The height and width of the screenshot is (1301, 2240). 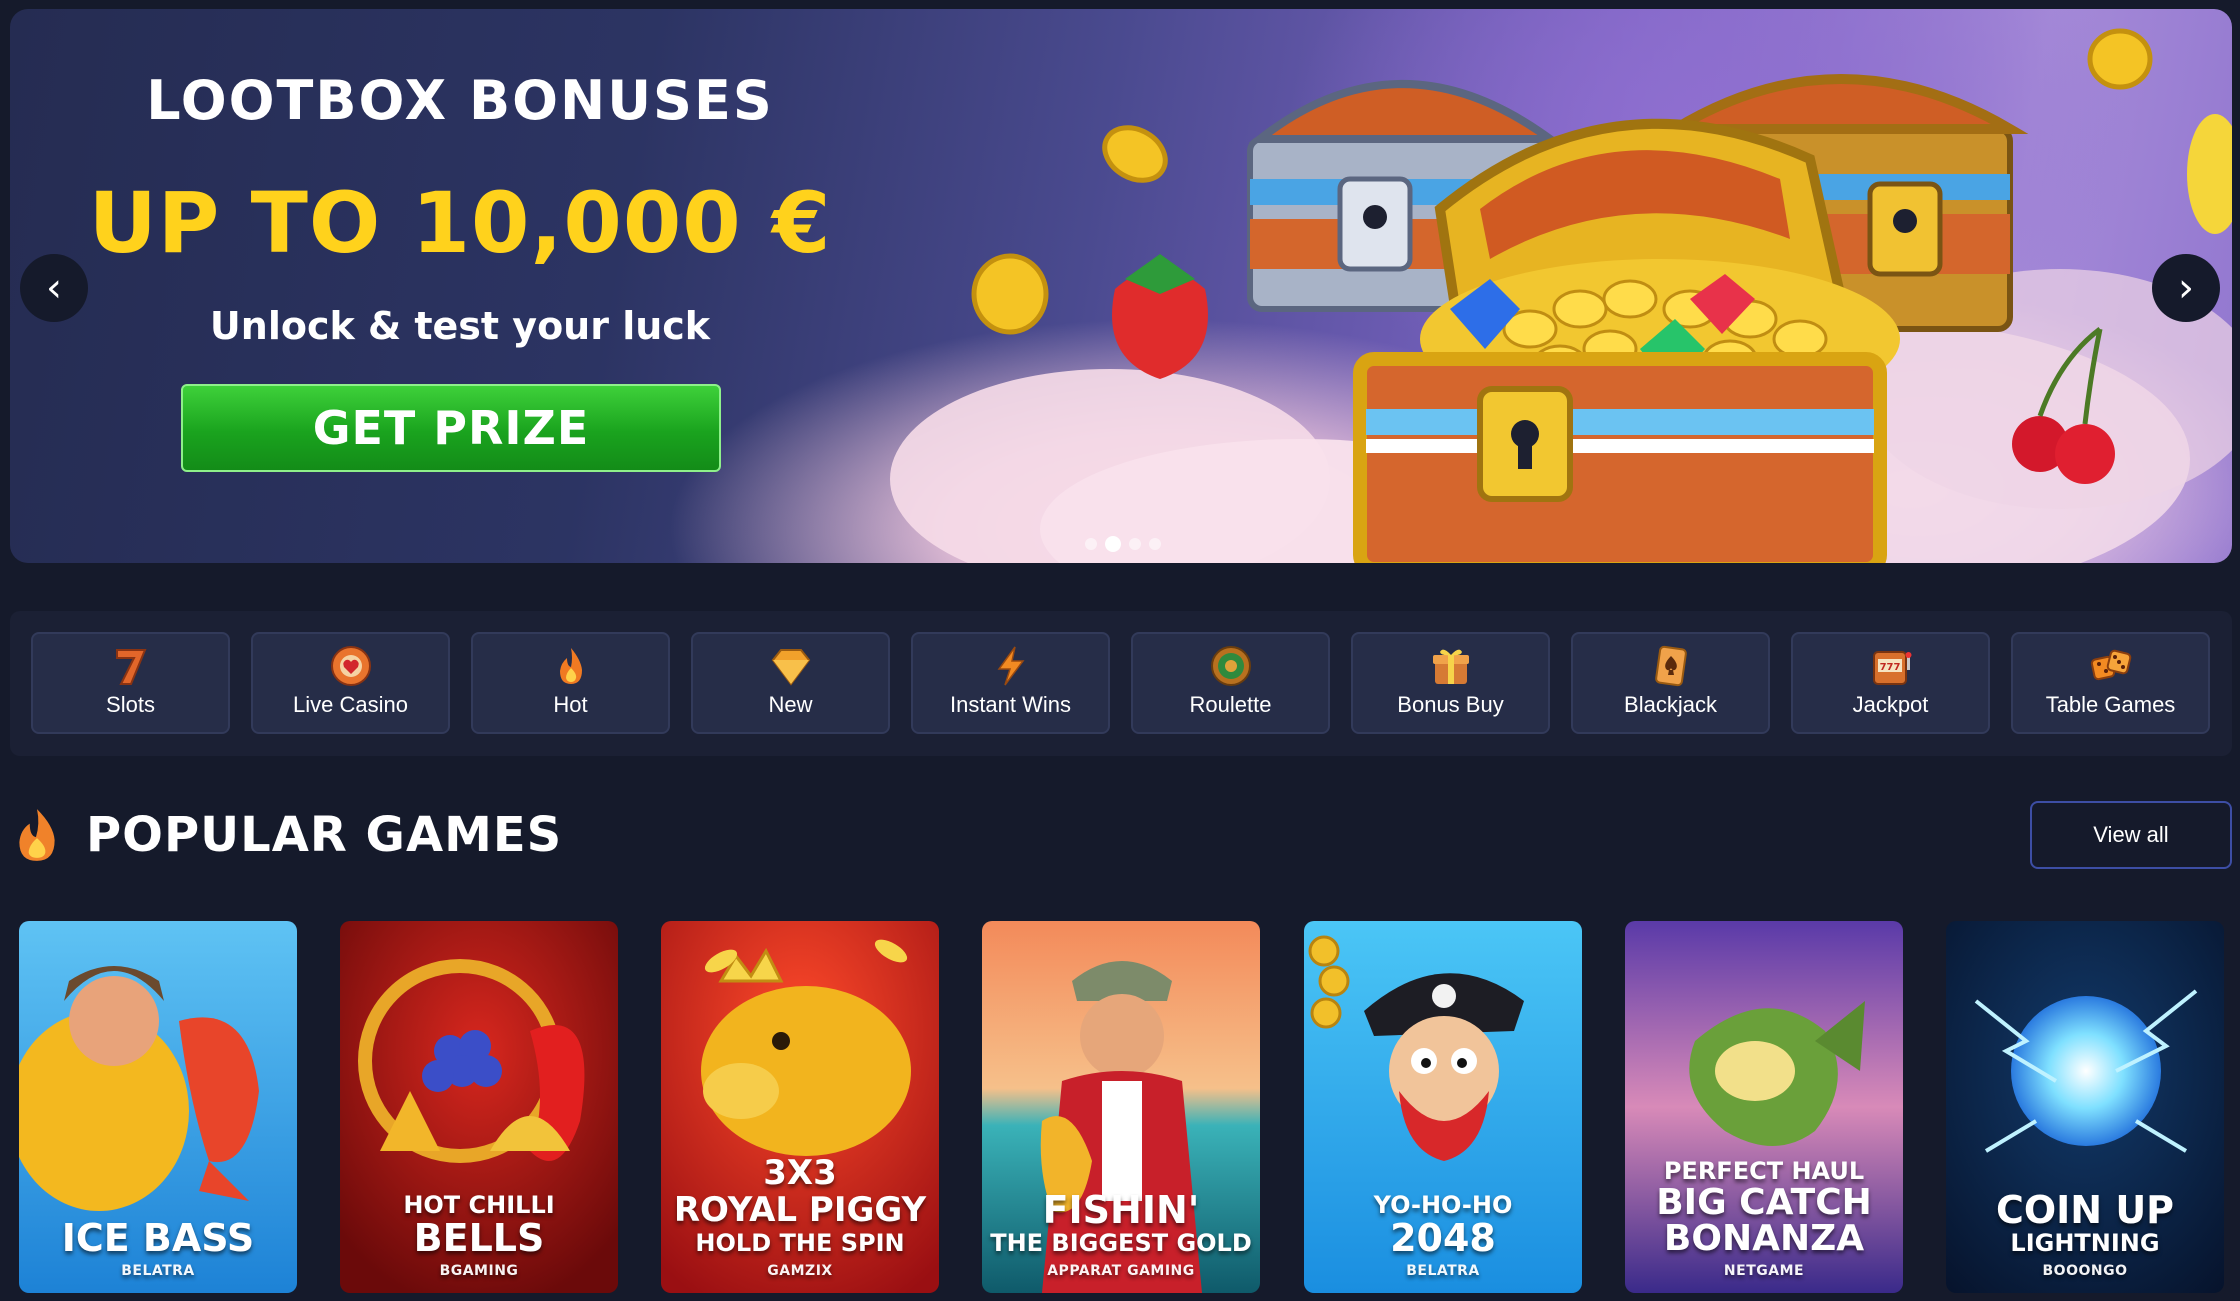 What do you see at coordinates (1121, 1271) in the screenshot?
I see `game-provider: APPARAT GAMING` at bounding box center [1121, 1271].